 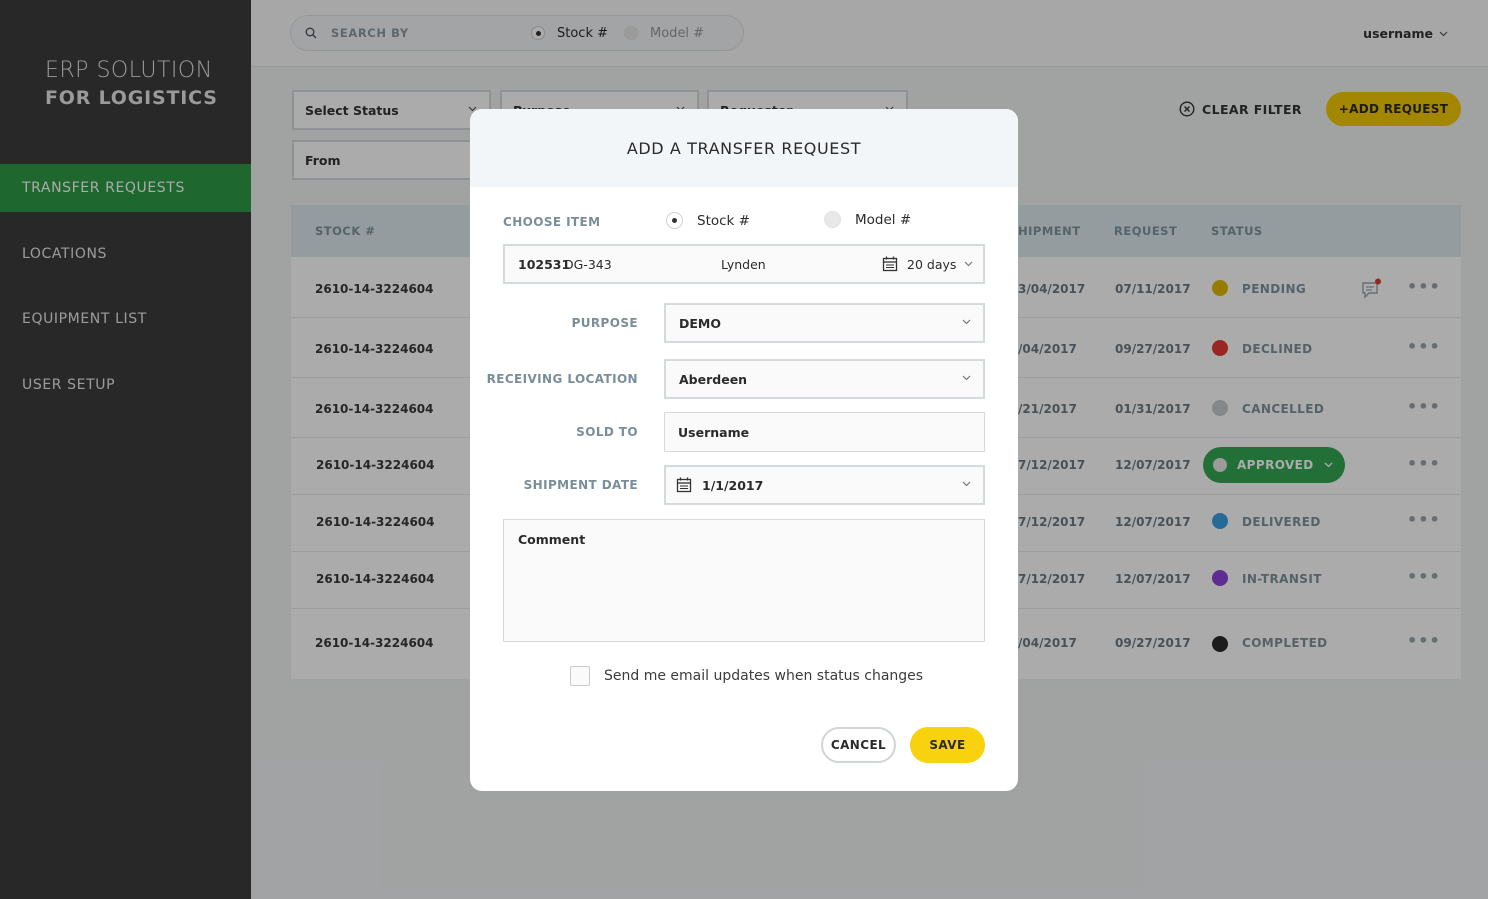 I want to click on choose-item-option-stock: Stock #, so click(x=708, y=220).